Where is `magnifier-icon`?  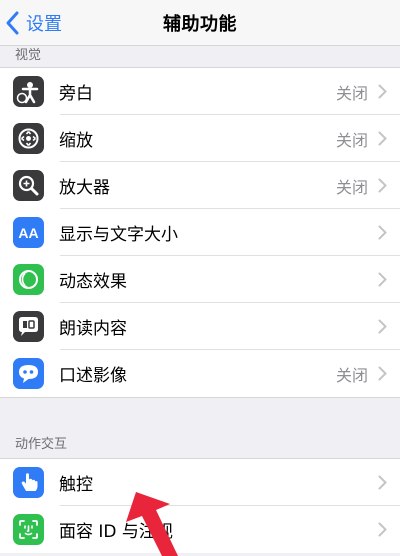
magnifier-icon is located at coordinates (28, 185).